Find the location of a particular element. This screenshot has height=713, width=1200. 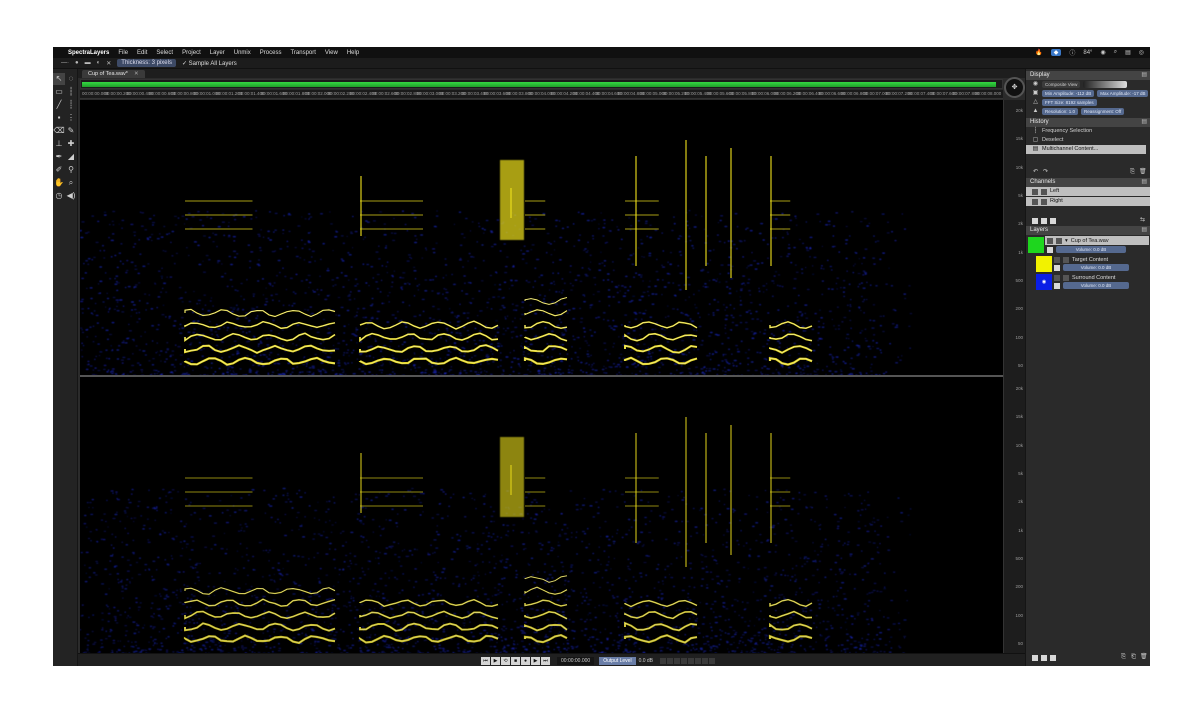

flame-icon: 🔥 is located at coordinates (1038, 52).